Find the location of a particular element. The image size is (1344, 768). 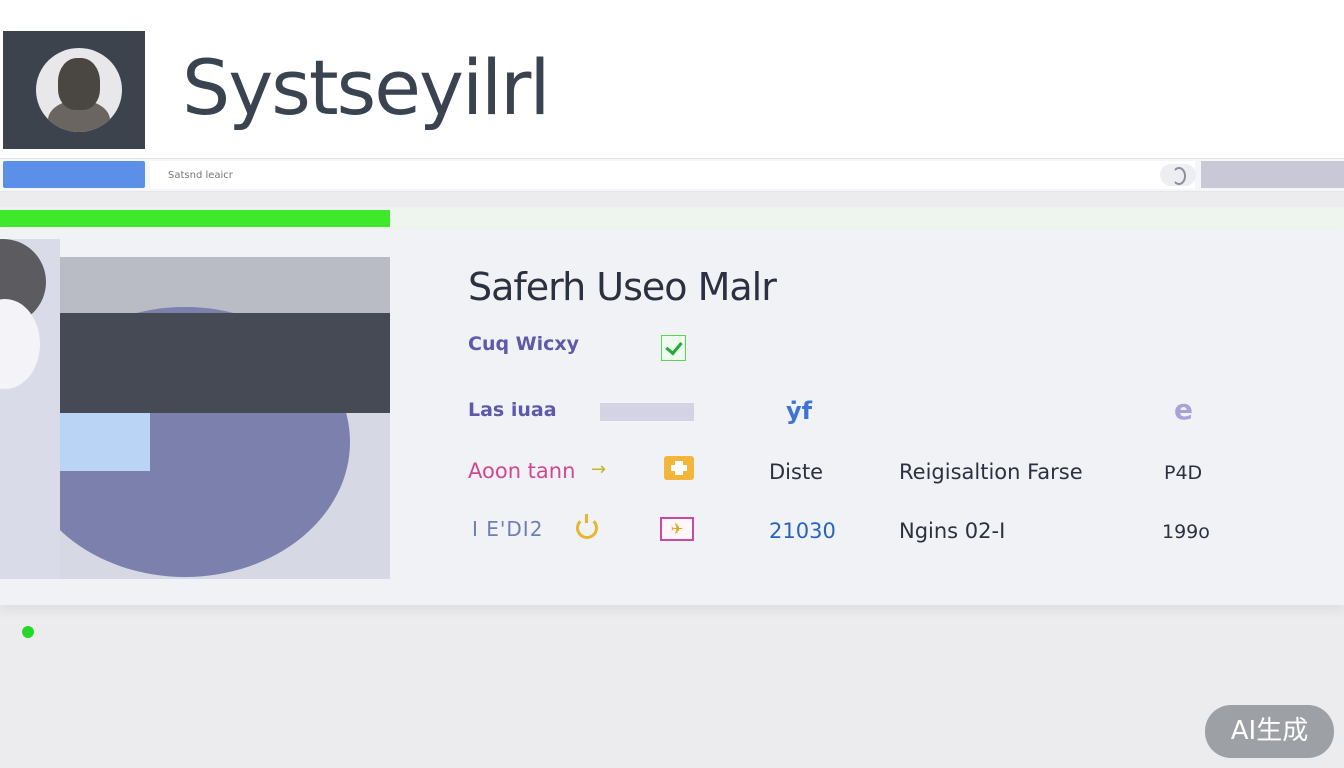

side-circle-light is located at coordinates (20, 344).